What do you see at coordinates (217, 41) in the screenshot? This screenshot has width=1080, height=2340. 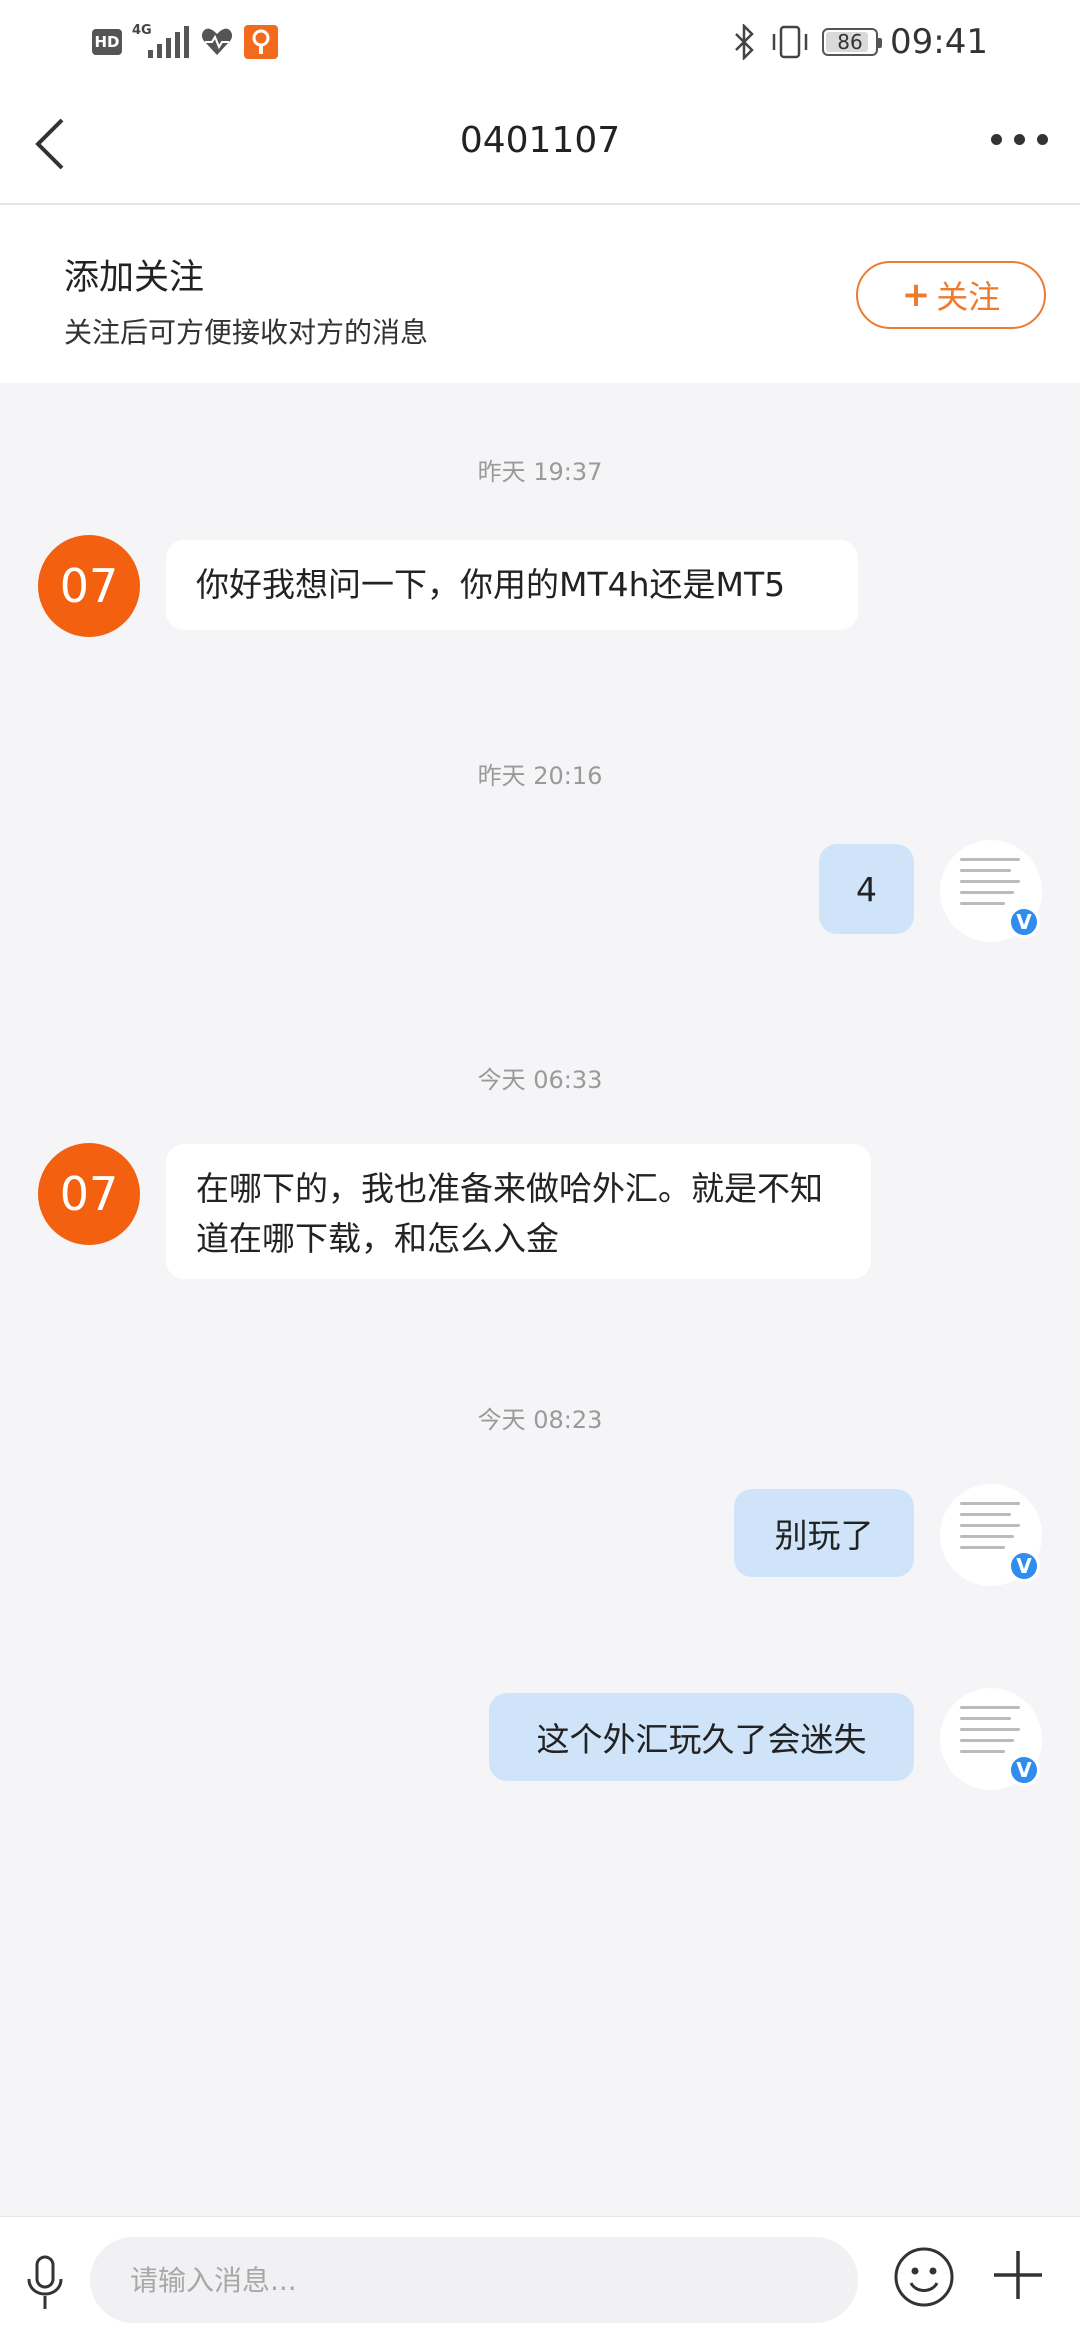 I see `health-icon` at bounding box center [217, 41].